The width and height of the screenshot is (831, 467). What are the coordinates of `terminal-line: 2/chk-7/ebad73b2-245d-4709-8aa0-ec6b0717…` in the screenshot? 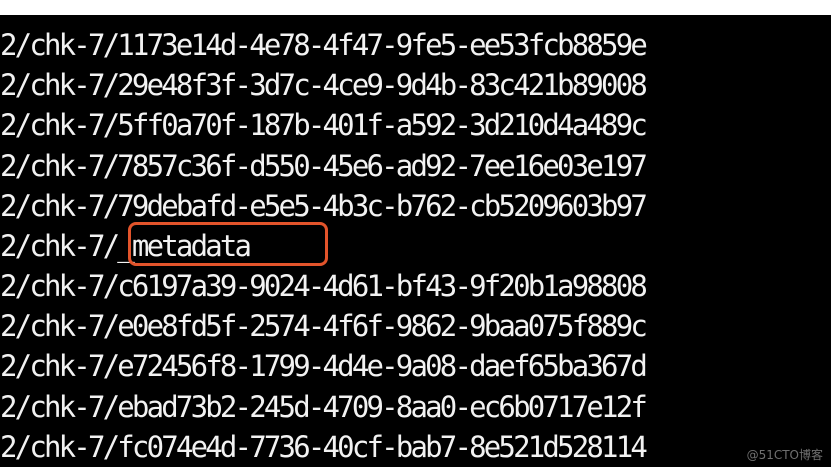 It's located at (324, 407).